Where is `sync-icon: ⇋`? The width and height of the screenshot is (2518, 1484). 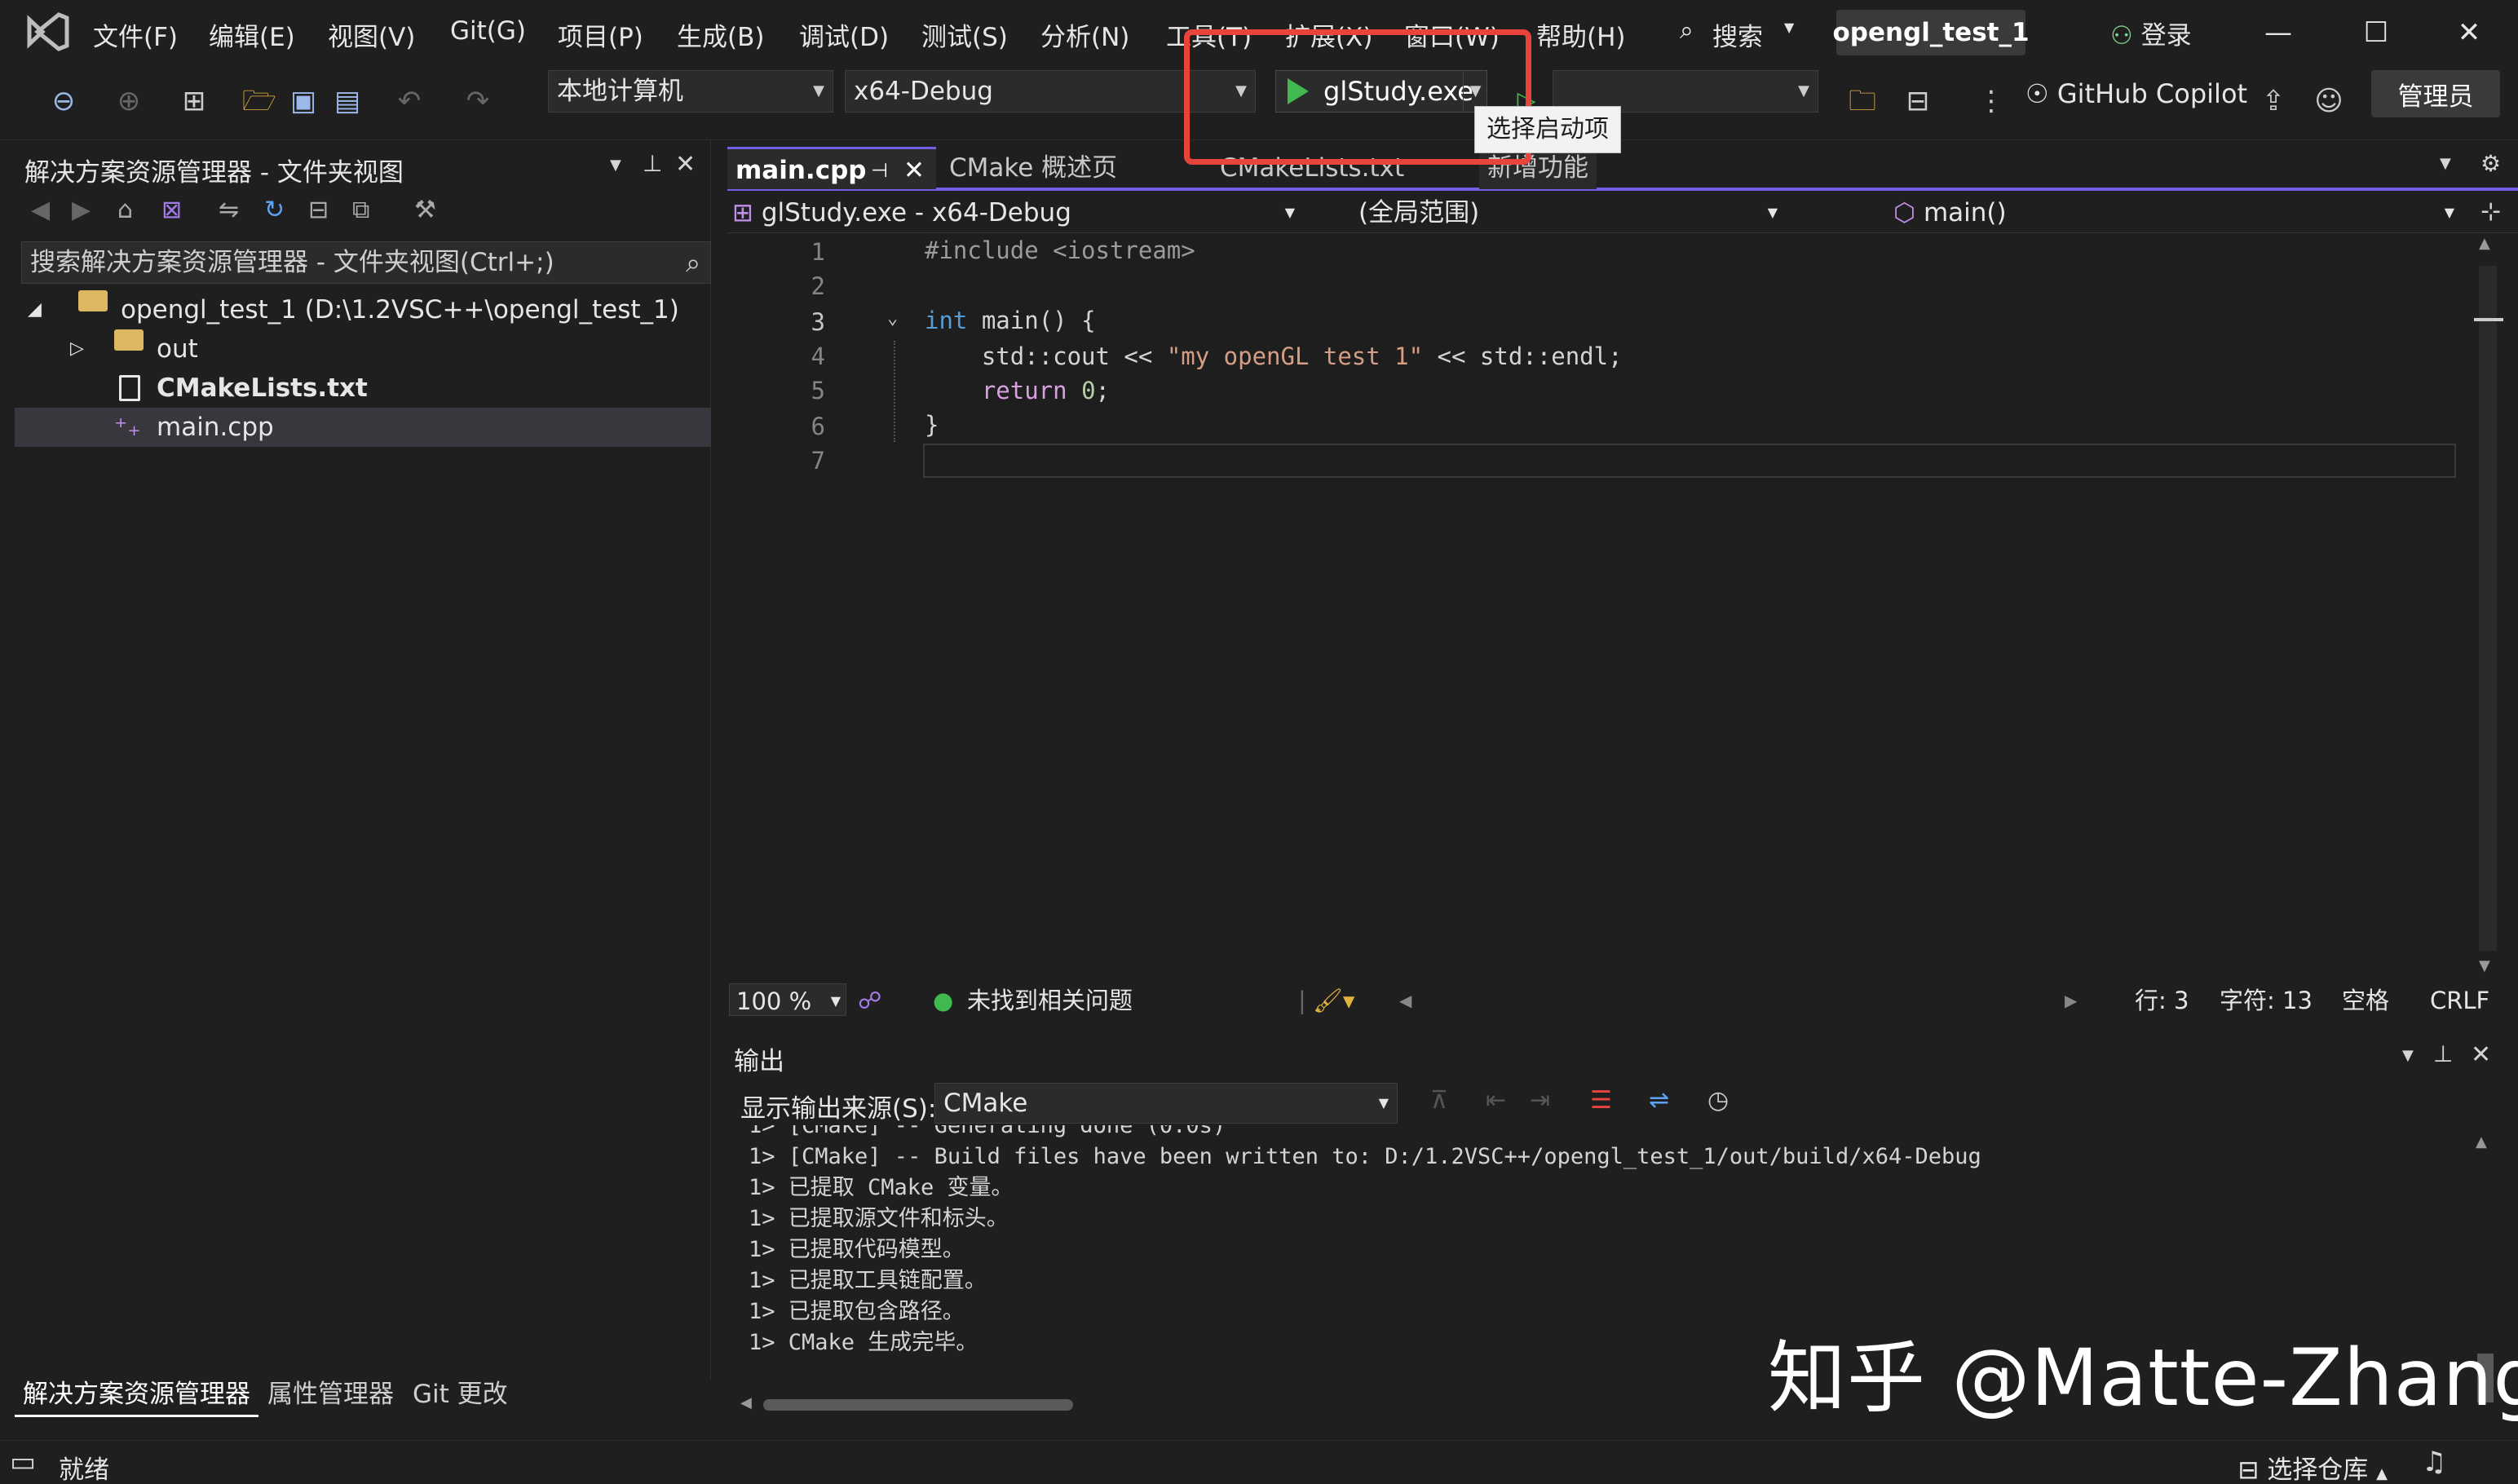 sync-icon: ⇋ is located at coordinates (229, 210).